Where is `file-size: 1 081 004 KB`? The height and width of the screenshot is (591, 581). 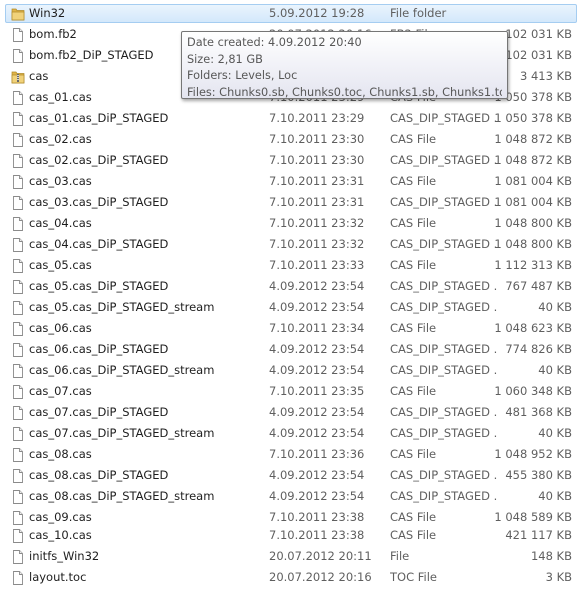
file-size: 1 081 004 KB is located at coordinates (533, 202).